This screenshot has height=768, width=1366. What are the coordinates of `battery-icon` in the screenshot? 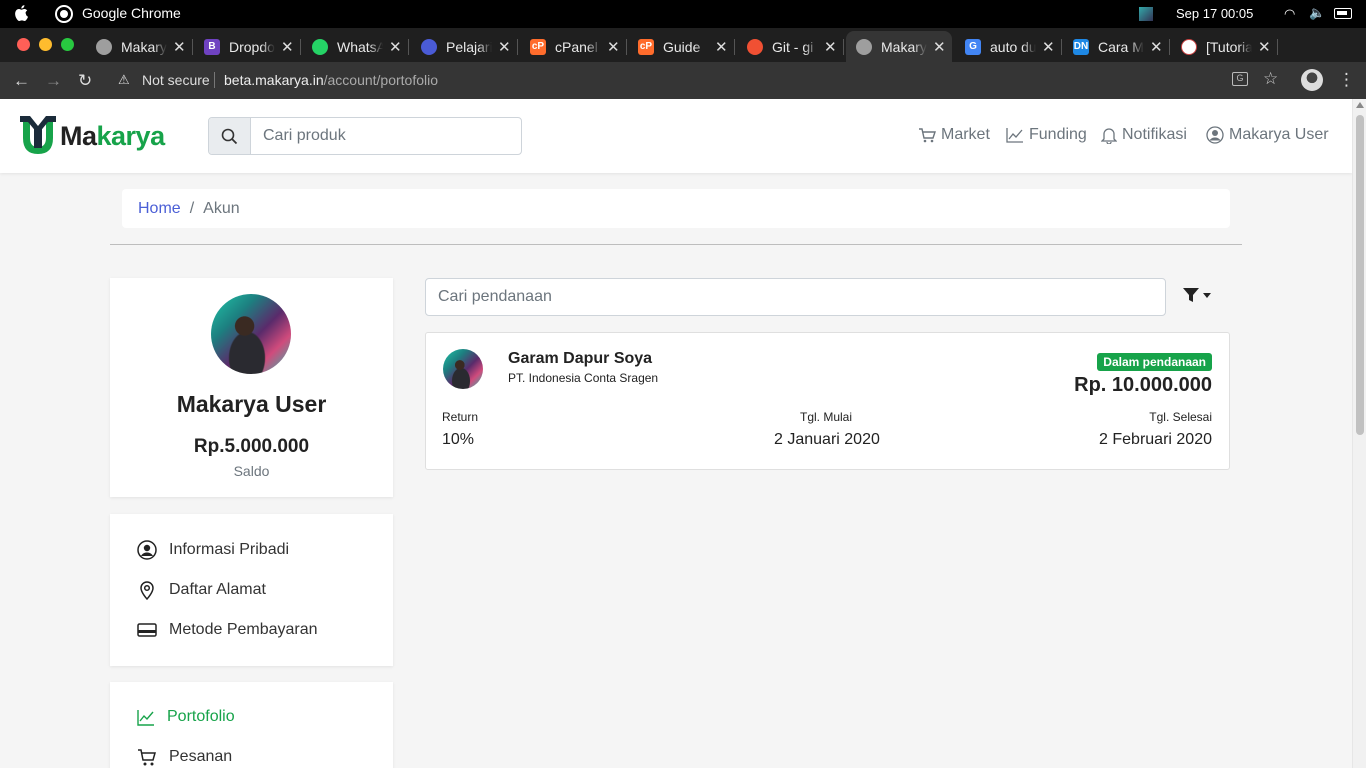 It's located at (1343, 13).